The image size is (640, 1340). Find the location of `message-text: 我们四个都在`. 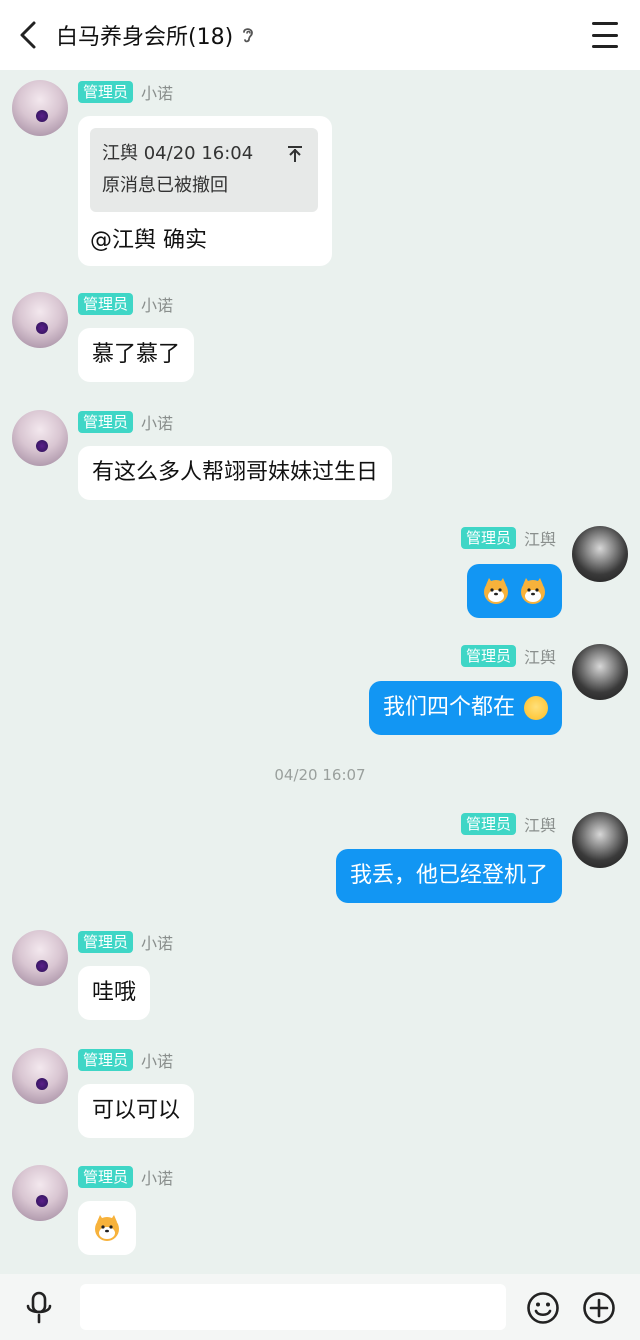

message-text: 我们四个都在 is located at coordinates (448, 707).